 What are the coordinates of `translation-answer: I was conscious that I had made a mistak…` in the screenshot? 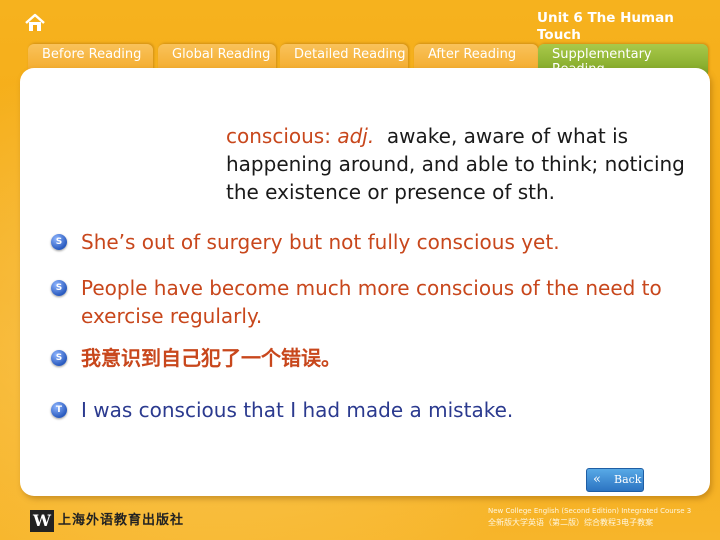 It's located at (297, 410).